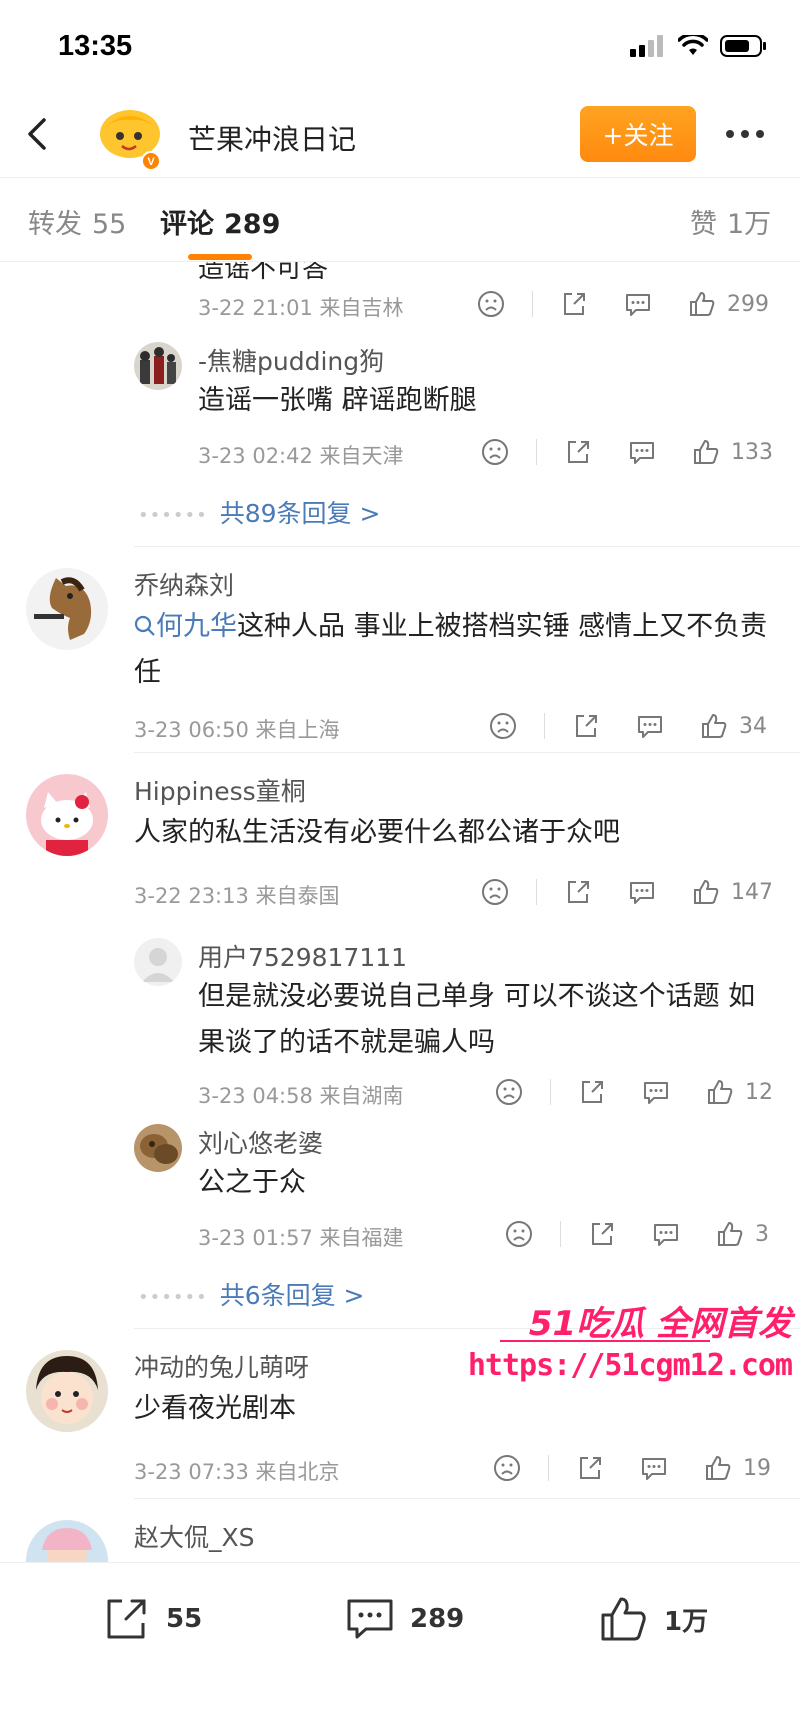 The width and height of the screenshot is (800, 1731). Describe the element at coordinates (404, 1619) in the screenshot. I see `comment-button: 289` at that location.